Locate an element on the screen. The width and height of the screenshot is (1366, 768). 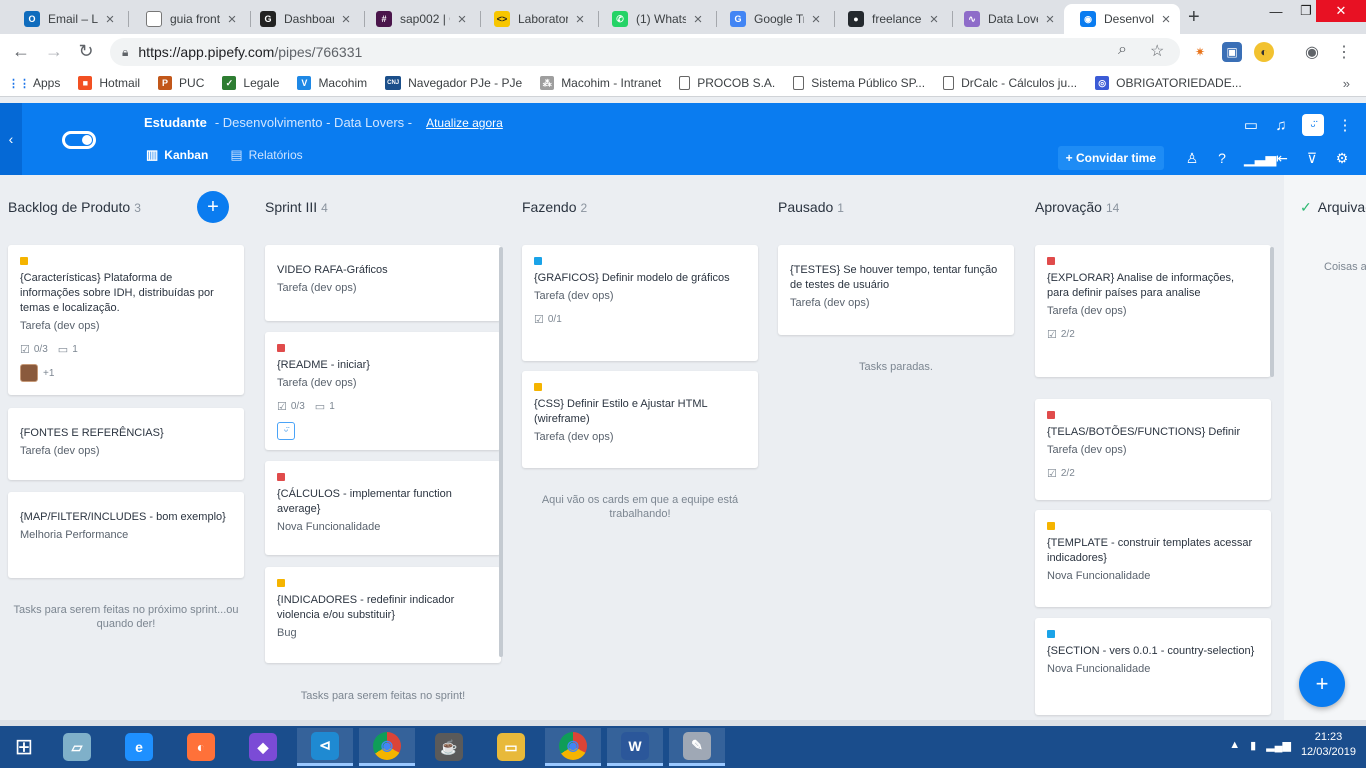
tray-expand-icon: ▲ is located at coordinates (1234, 745).